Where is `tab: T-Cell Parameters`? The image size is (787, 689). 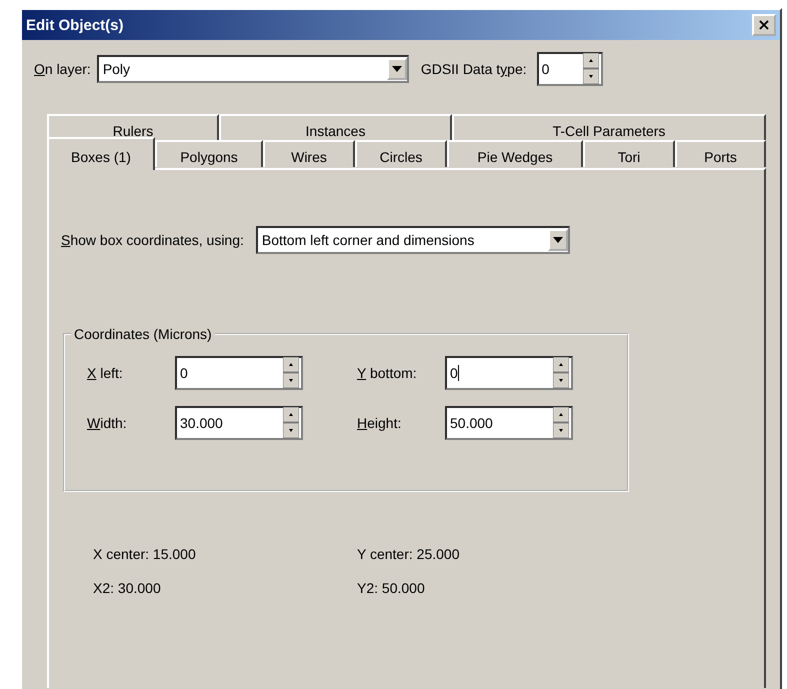
tab: T-Cell Parameters is located at coordinates (609, 127).